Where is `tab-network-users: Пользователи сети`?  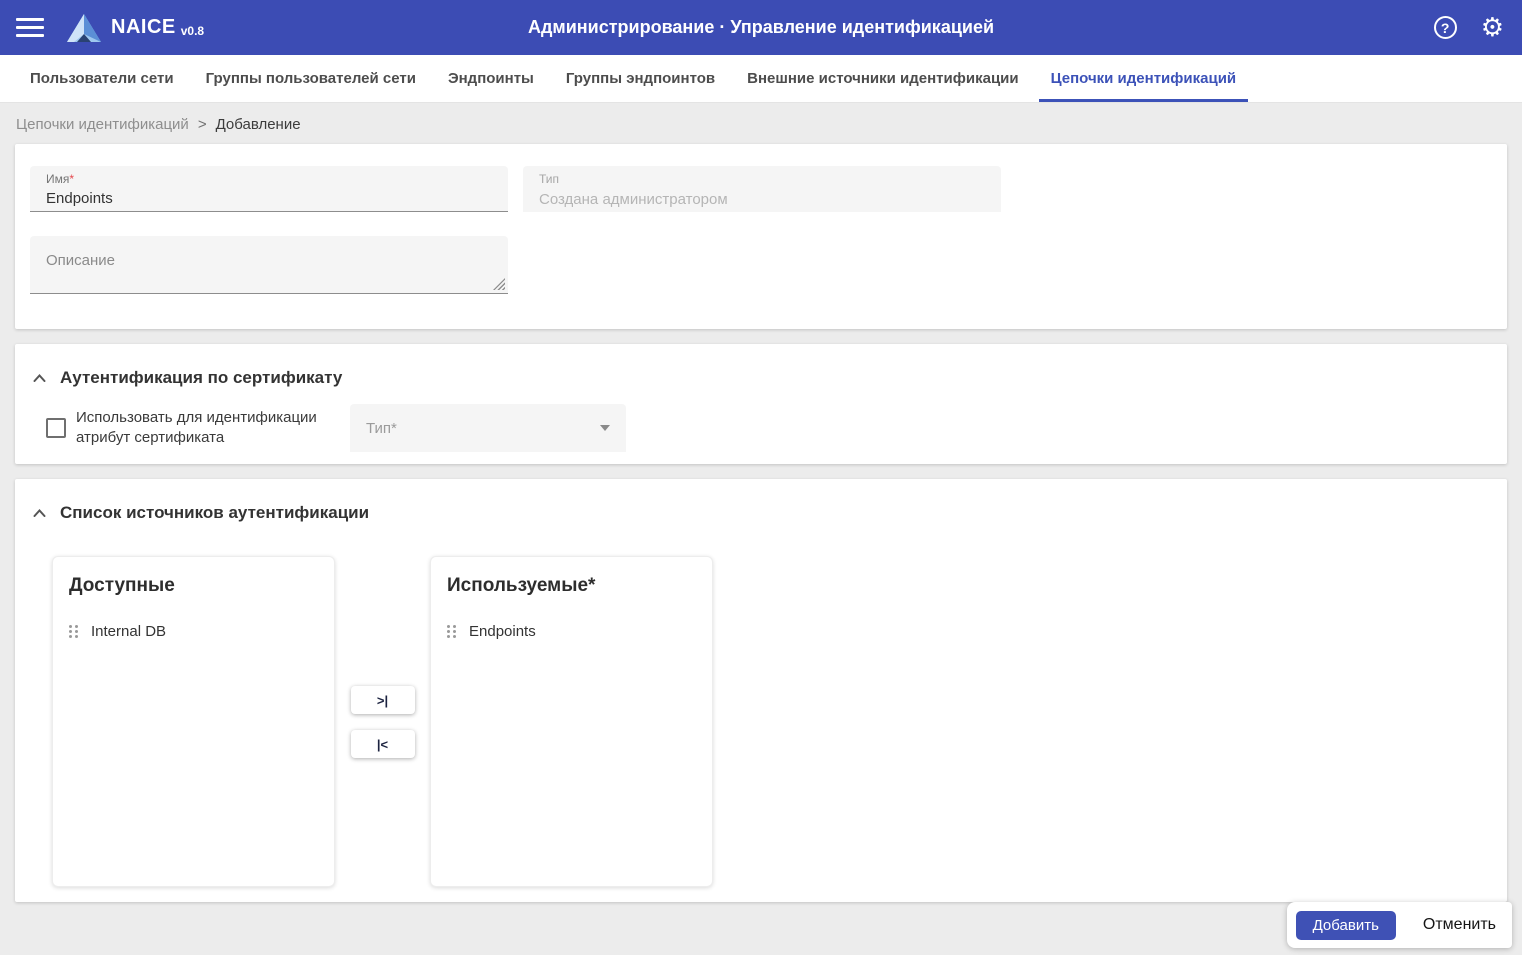
tab-network-users: Пользователи сети is located at coordinates (102, 78).